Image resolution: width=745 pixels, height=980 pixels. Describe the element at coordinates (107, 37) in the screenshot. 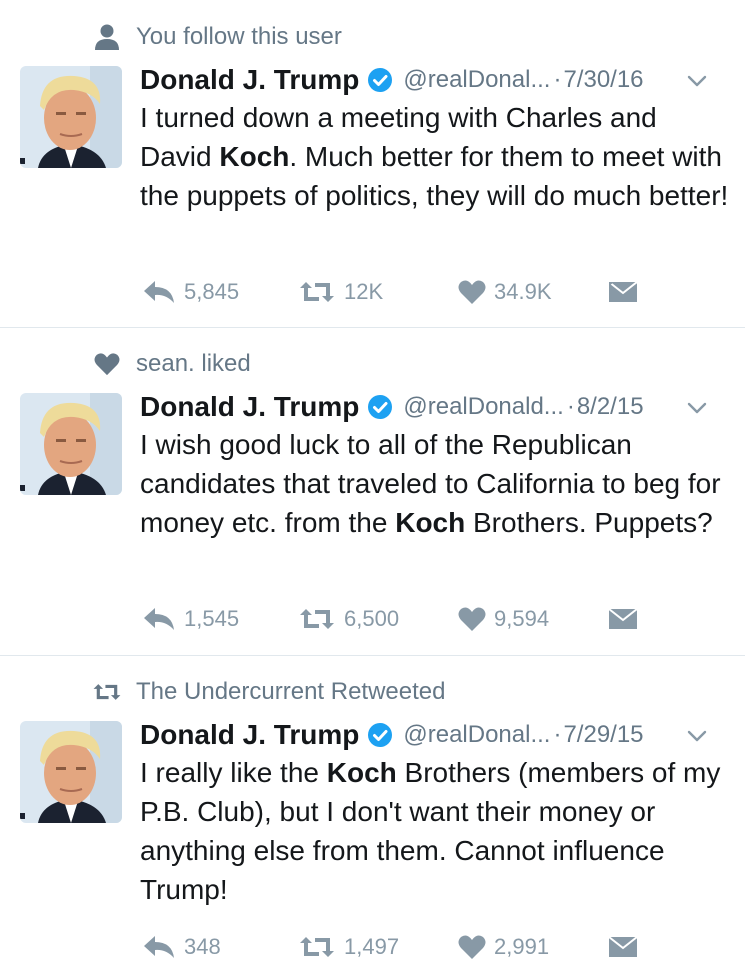

I see `person-icon` at that location.